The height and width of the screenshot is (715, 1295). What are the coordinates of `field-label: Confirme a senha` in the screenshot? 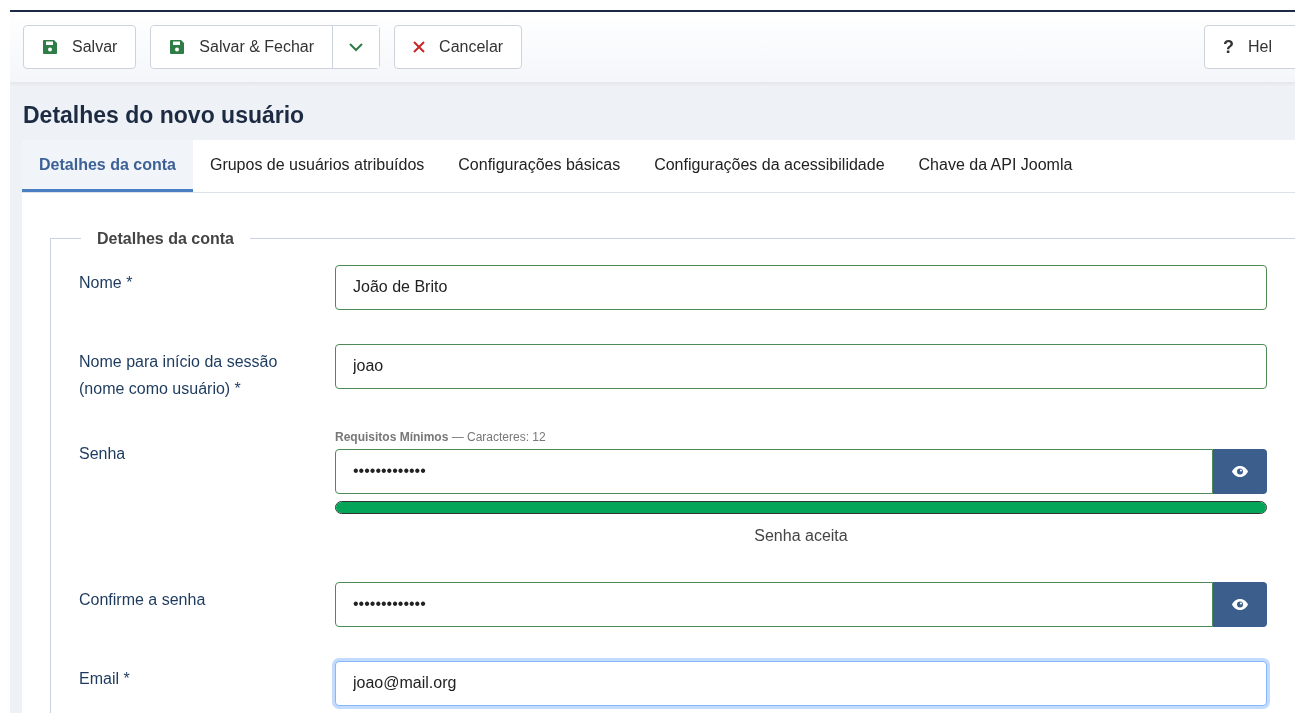 It's located at (143, 599).